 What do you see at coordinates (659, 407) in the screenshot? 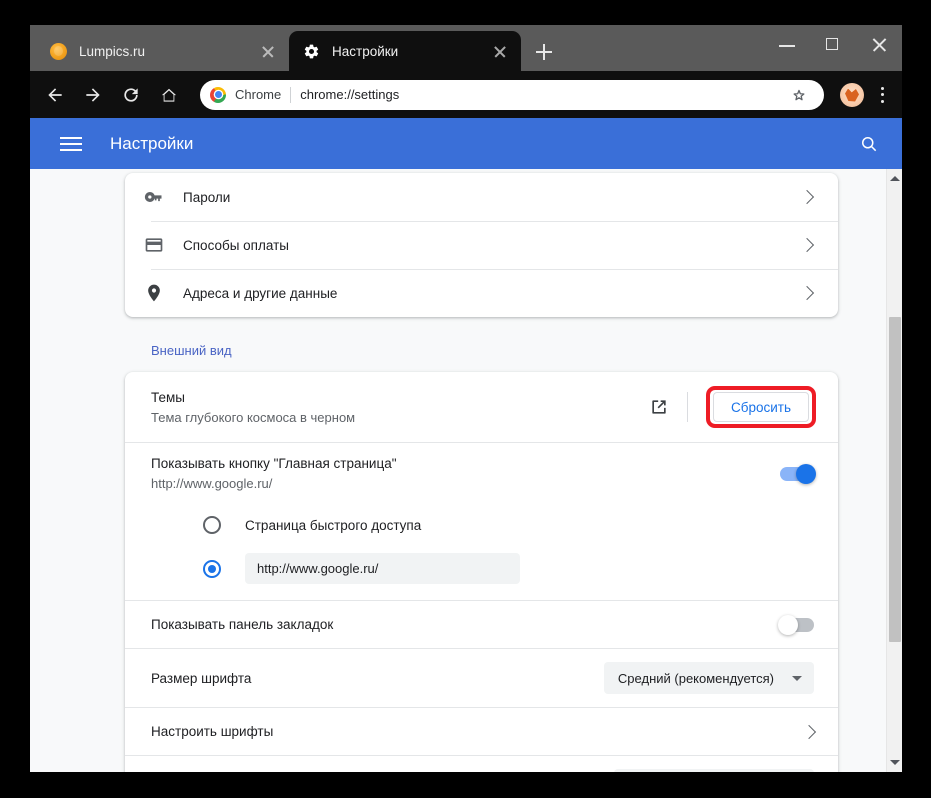
I see `open-in-new-icon` at bounding box center [659, 407].